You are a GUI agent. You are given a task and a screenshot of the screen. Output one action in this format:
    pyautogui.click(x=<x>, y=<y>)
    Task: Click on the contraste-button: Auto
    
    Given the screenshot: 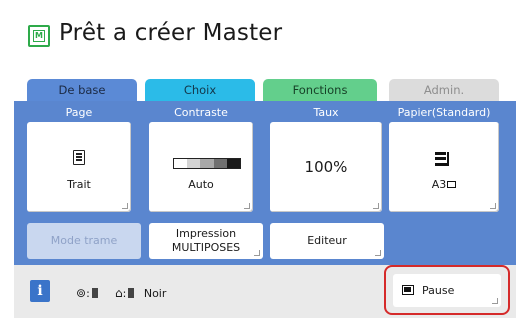 What is the action you would take?
    pyautogui.click(x=201, y=167)
    